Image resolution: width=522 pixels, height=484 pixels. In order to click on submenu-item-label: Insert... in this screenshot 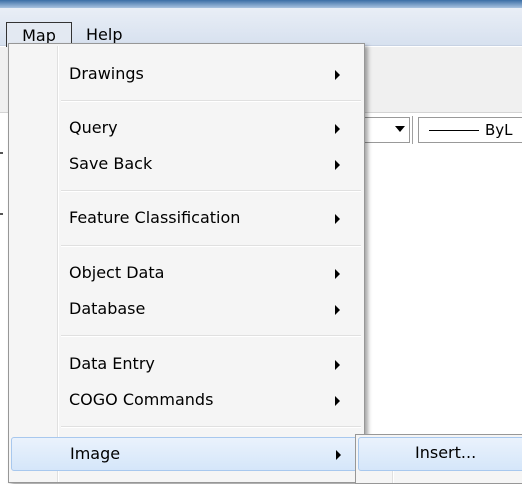, I will do `click(446, 452)`.